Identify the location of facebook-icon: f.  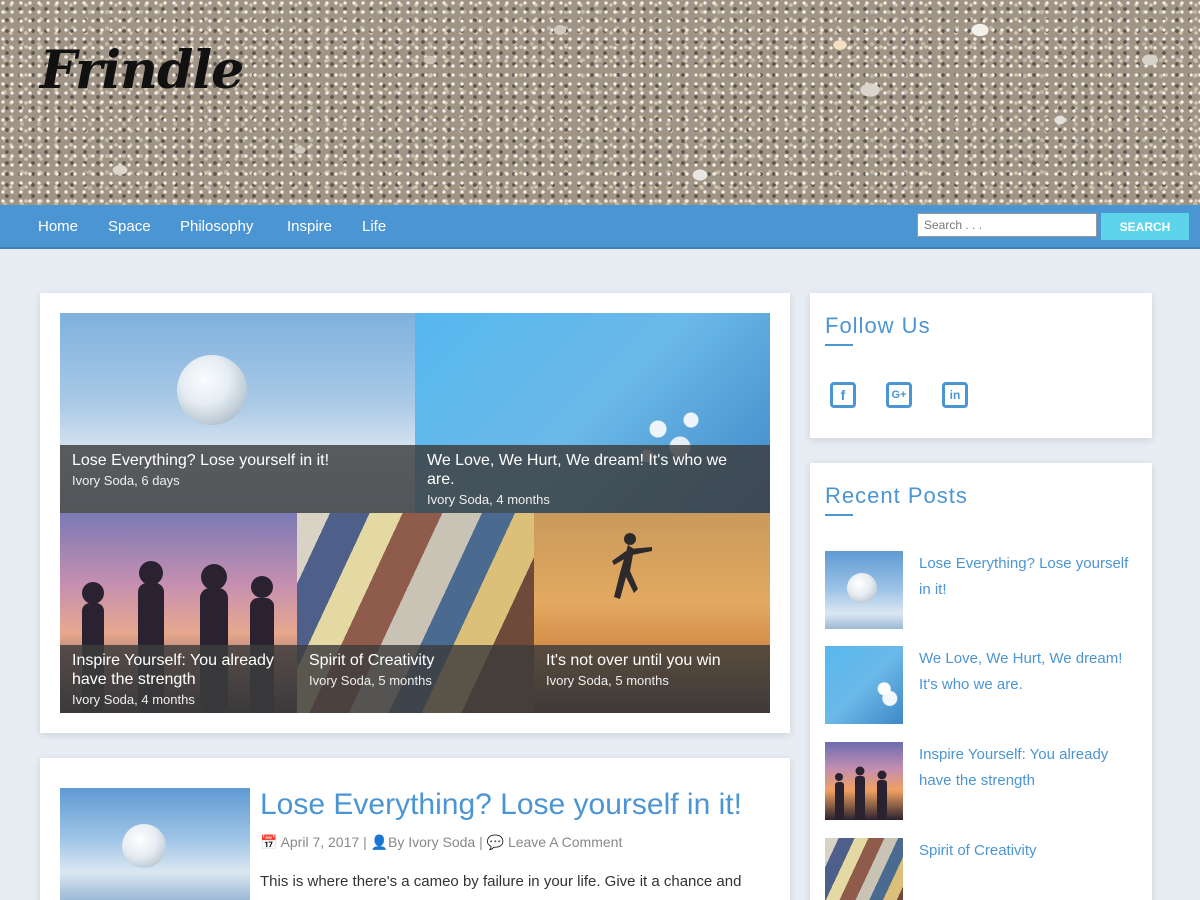
(843, 395).